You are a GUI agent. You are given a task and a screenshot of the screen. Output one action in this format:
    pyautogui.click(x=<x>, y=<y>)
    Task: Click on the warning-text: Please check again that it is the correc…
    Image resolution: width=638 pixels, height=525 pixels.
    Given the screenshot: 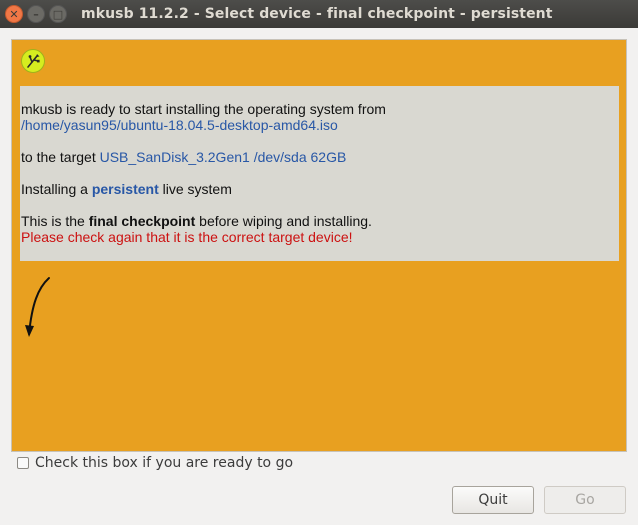 What is the action you would take?
    pyautogui.click(x=187, y=237)
    